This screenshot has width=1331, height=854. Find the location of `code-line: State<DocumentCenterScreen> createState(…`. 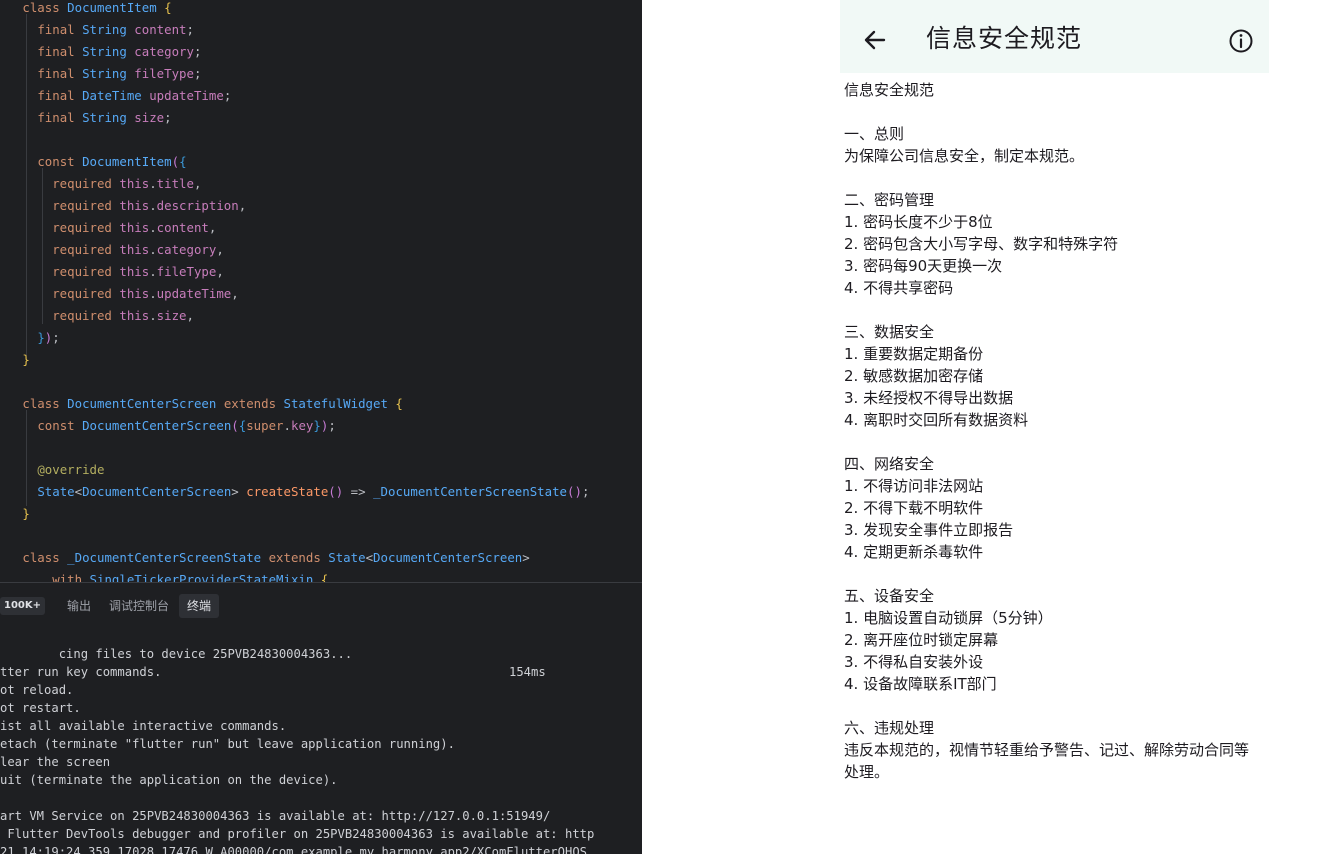

code-line: State<DocumentCenterScreen> createState(… is located at coordinates (313, 491).